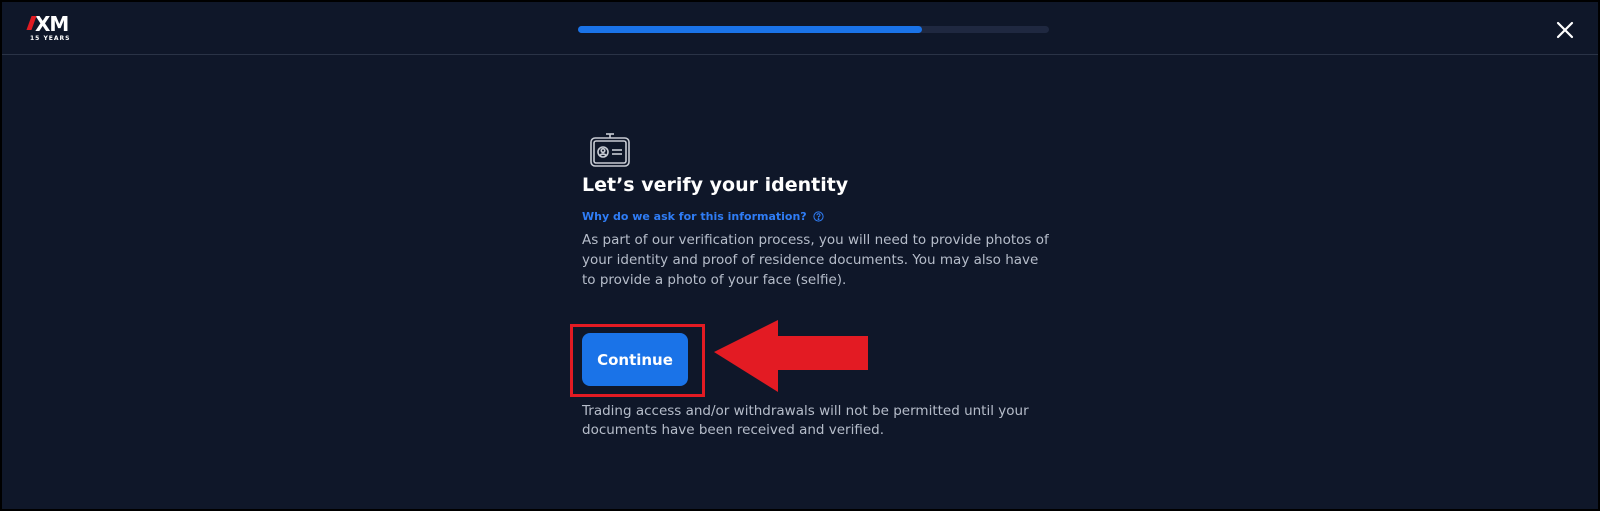 Image resolution: width=1600 pixels, height=511 pixels. Describe the element at coordinates (610, 150) in the screenshot. I see `id-card-icon` at that location.